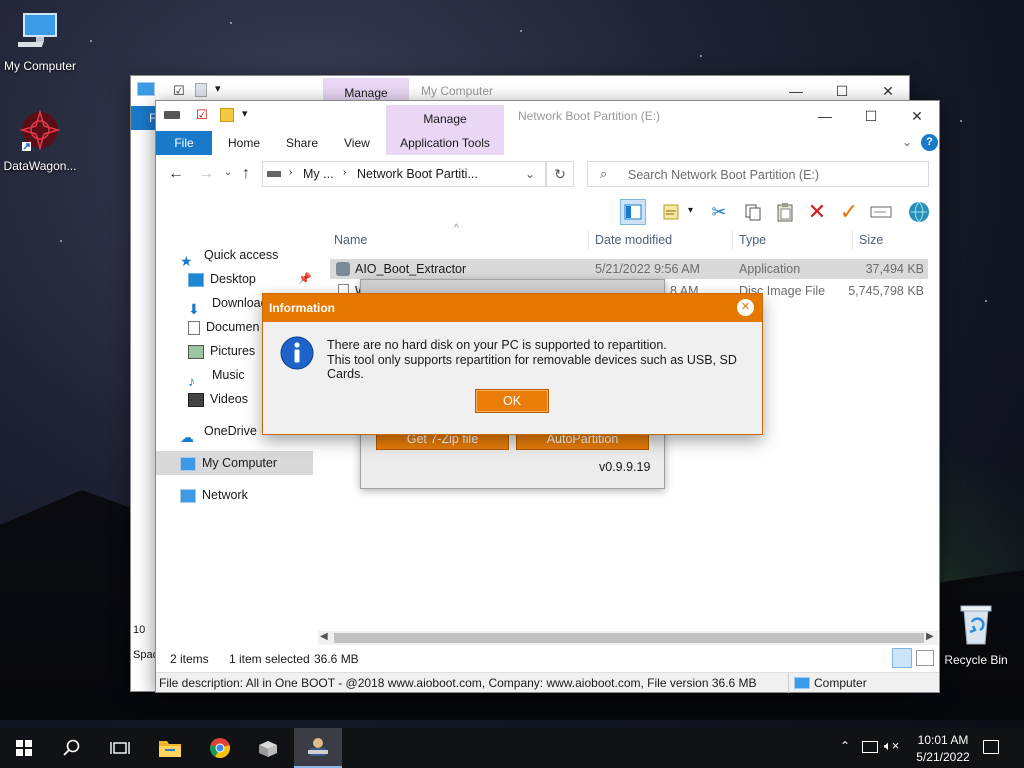  I want to click on recent-locations-icon: ⌄, so click(228, 172).